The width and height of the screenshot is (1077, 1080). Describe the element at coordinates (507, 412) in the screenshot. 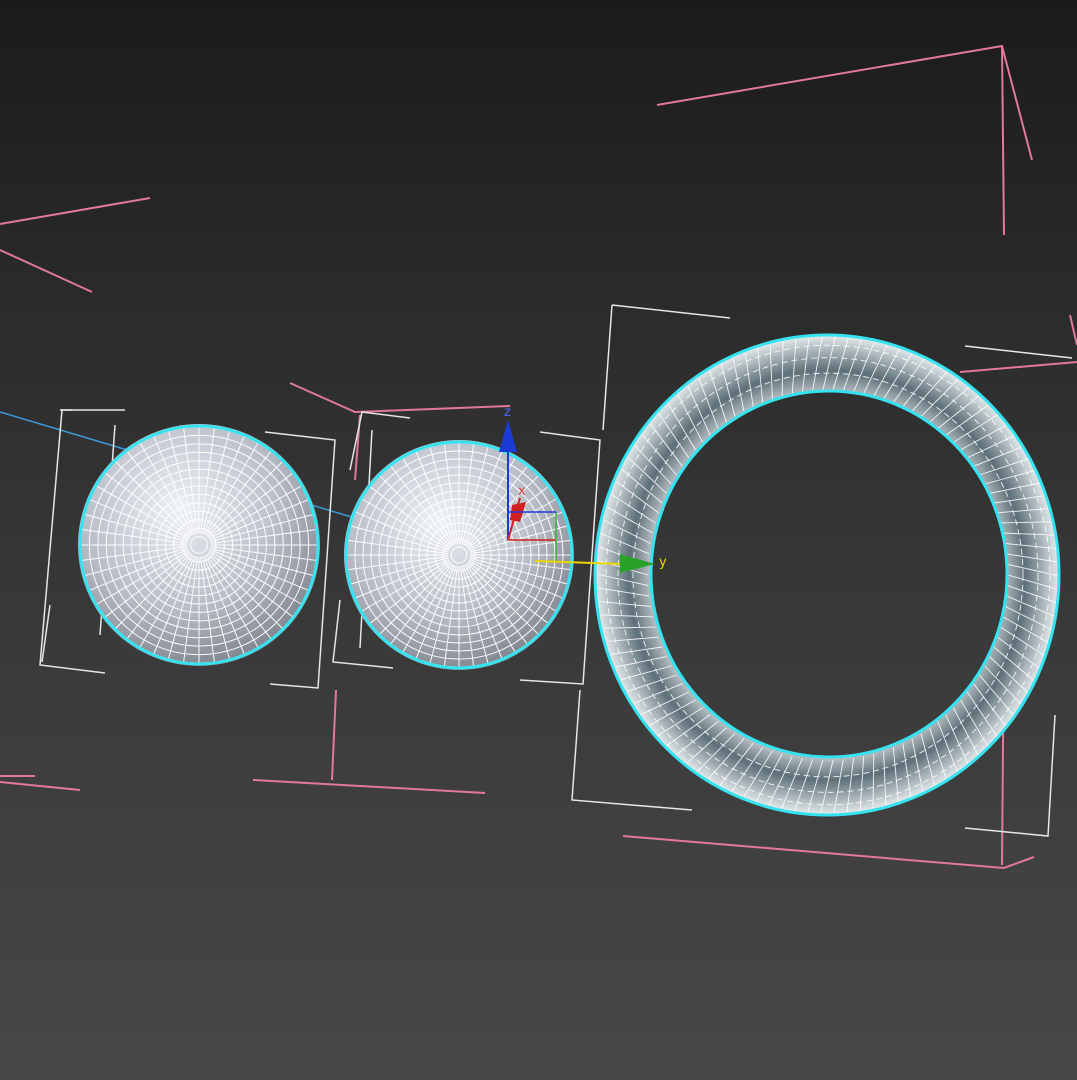

I see `z-axis-label: z` at that location.